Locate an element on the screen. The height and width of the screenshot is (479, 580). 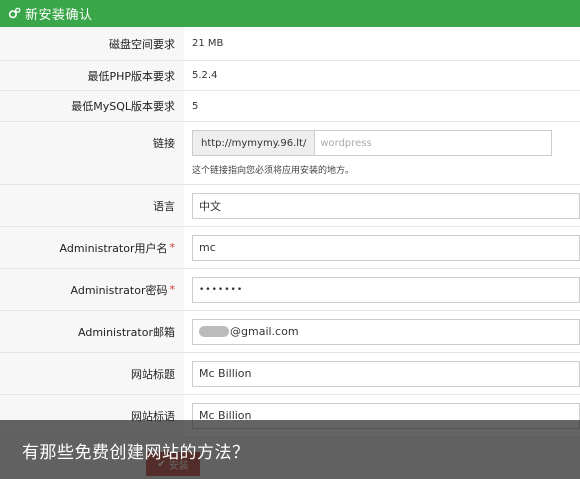
site-title-row: 网站标题 Mc Billion is located at coordinates (290, 374).